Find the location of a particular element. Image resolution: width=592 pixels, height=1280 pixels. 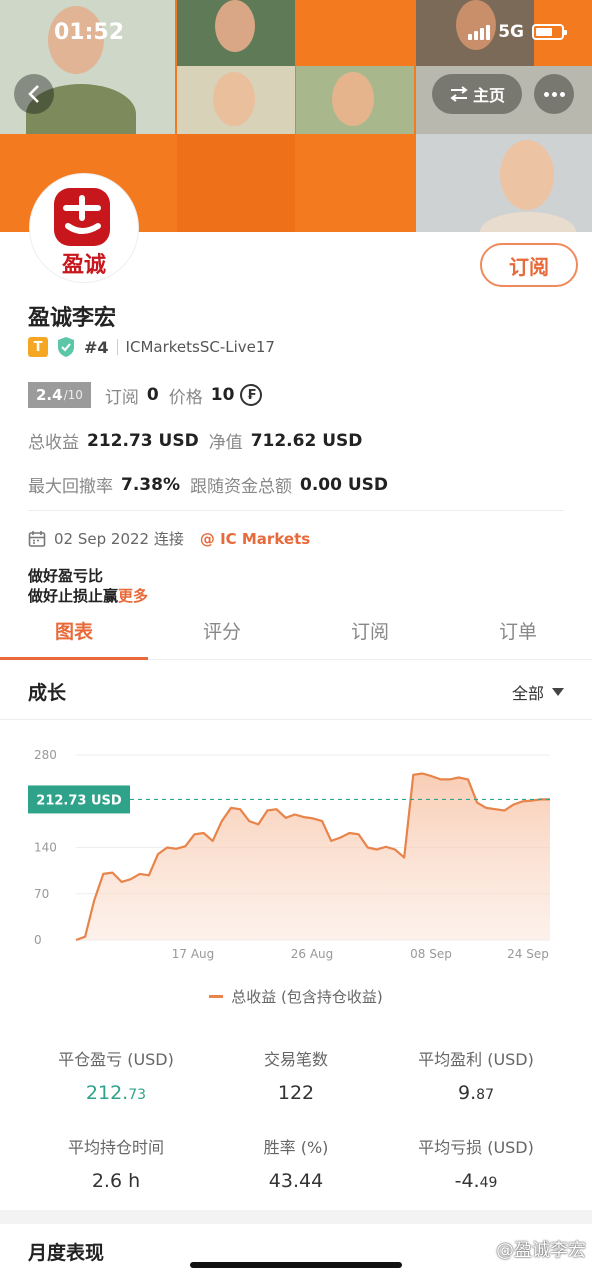

stat-avg-hold: 平均持仓时间 2.6 h is located at coordinates (116, 1163).